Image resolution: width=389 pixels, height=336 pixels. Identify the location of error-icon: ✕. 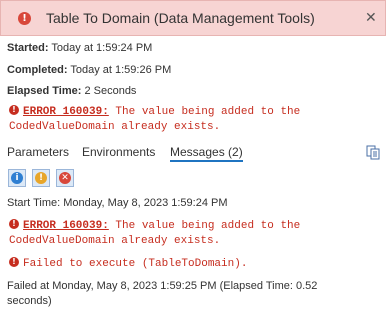
(65, 178).